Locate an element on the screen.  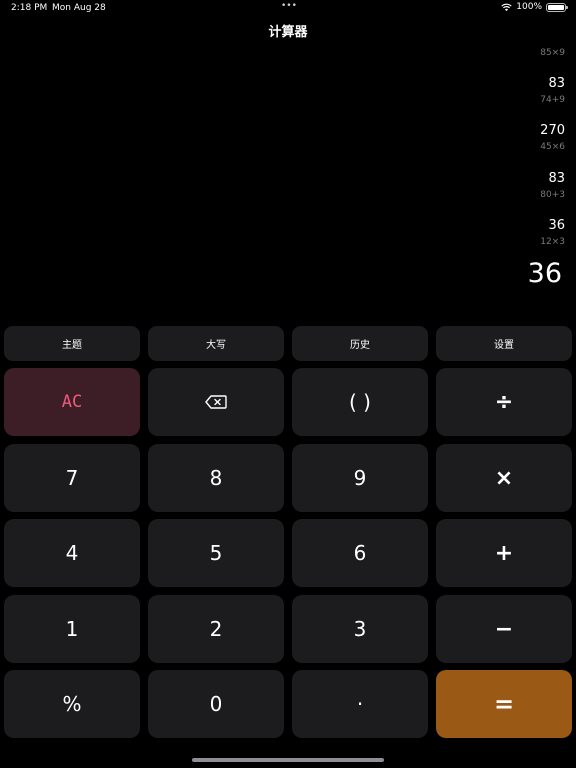
digit-3-button: 3 is located at coordinates (360, 629).